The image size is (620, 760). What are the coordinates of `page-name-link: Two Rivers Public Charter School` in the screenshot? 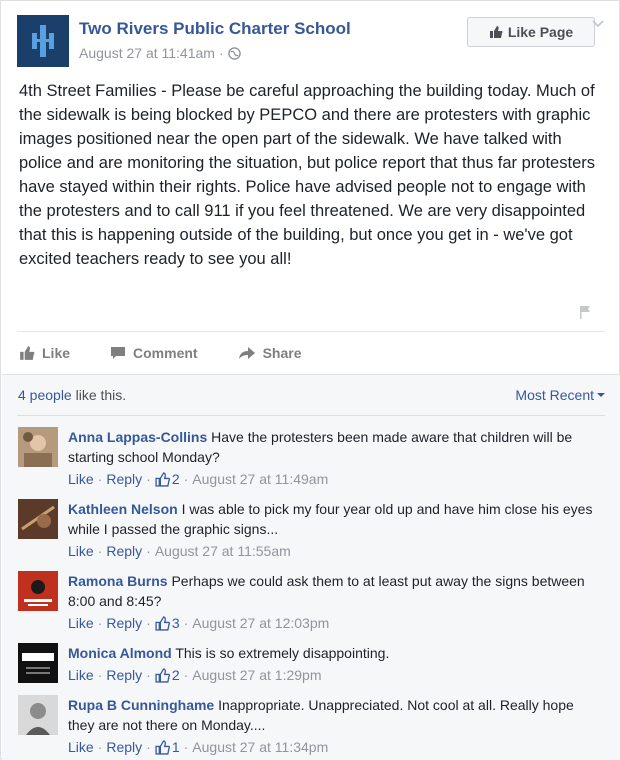 It's located at (215, 29).